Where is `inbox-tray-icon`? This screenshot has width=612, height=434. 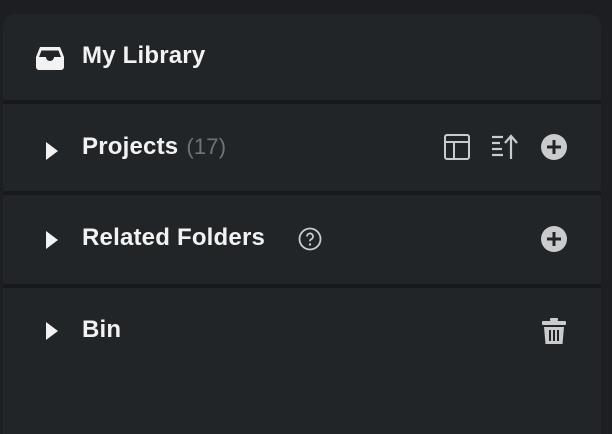 inbox-tray-icon is located at coordinates (50, 58).